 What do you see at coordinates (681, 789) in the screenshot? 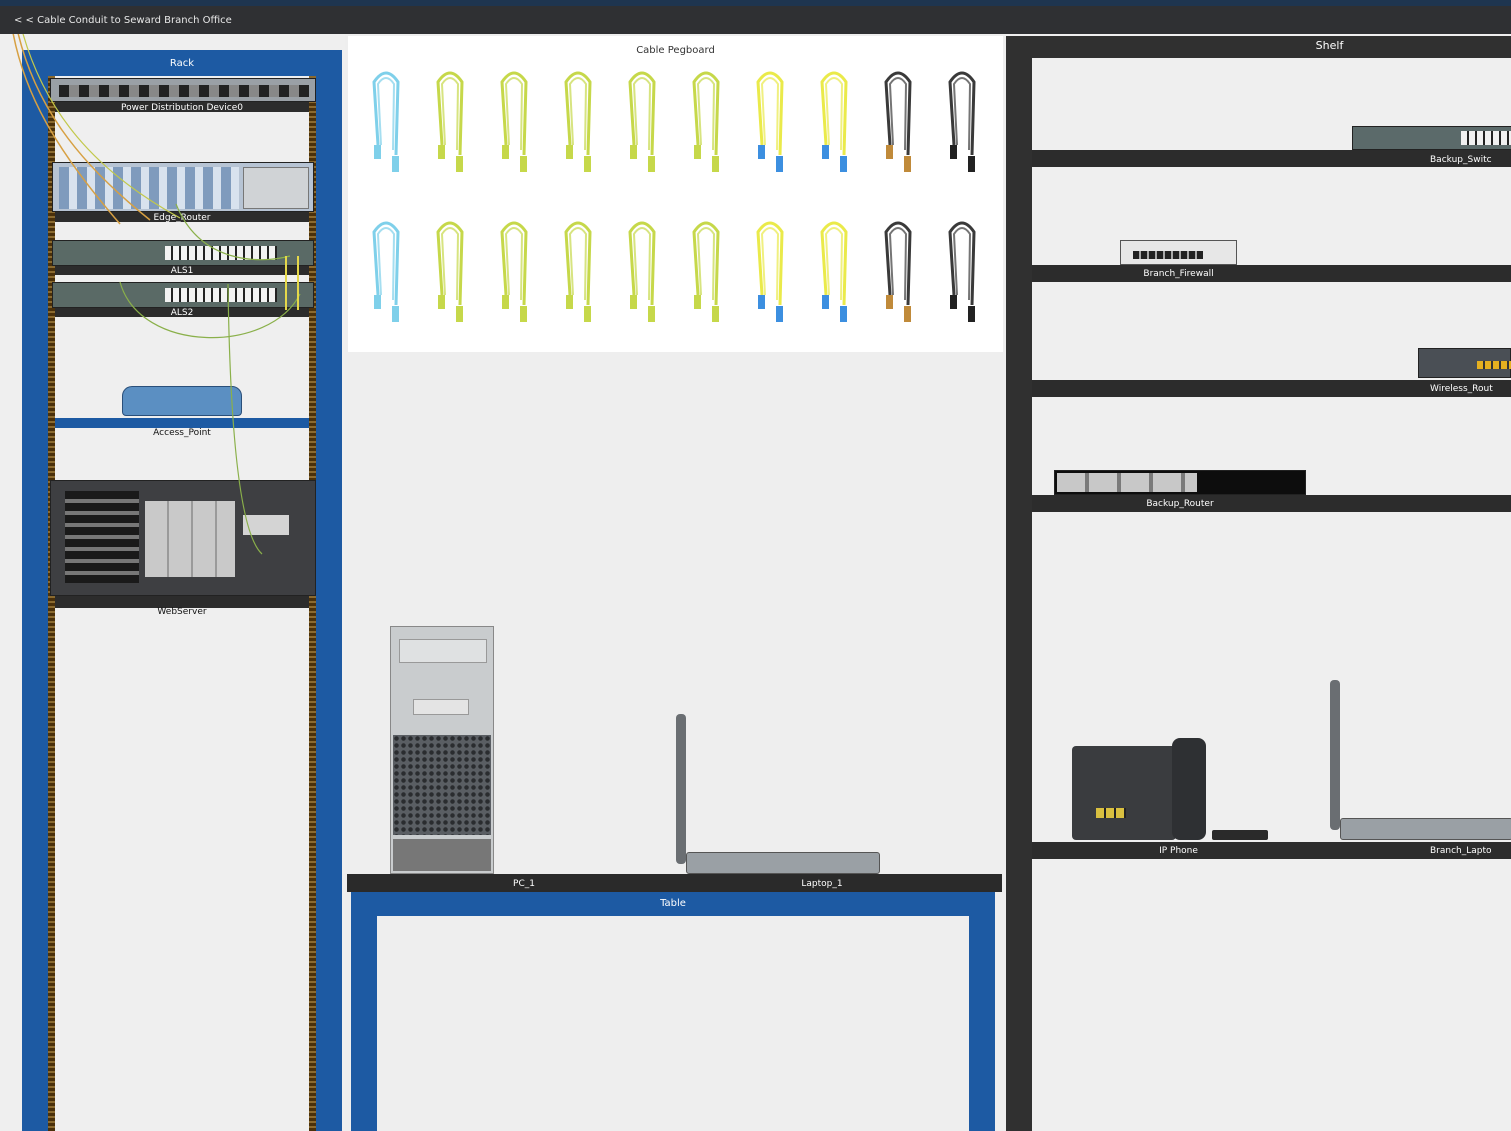
I see `laptop-1-screen` at bounding box center [681, 789].